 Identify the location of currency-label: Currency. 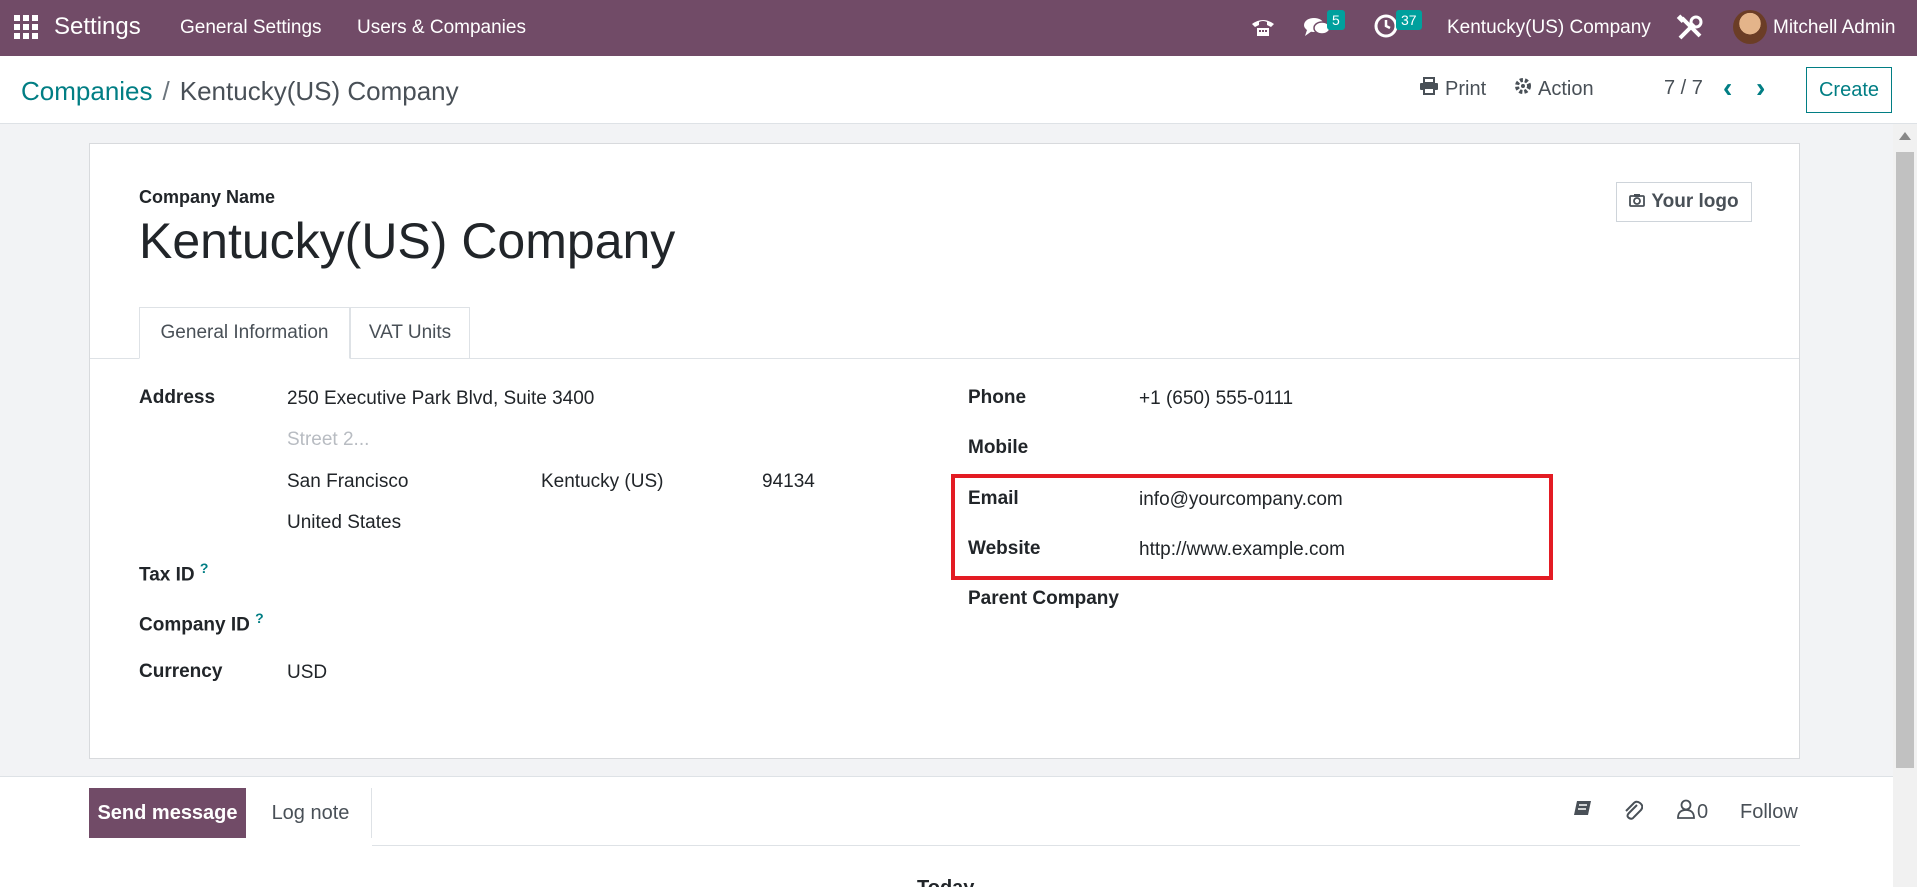
(181, 671).